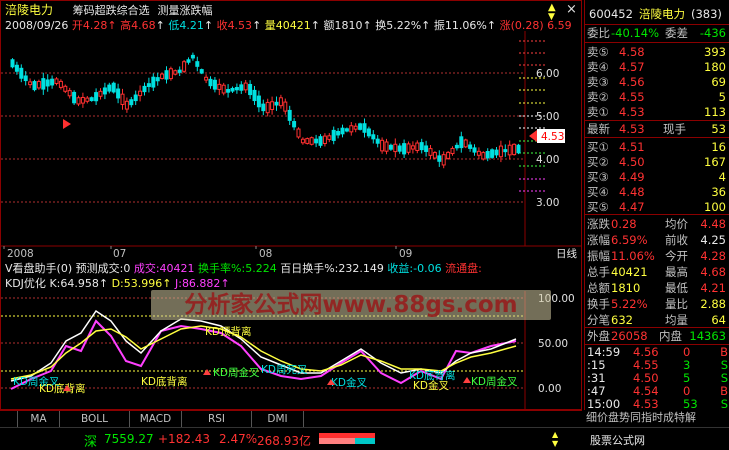 The width and height of the screenshot is (729, 450). I want to click on indicator-tabs: MA BOLL MACD RSI DMI, so click(291, 419).